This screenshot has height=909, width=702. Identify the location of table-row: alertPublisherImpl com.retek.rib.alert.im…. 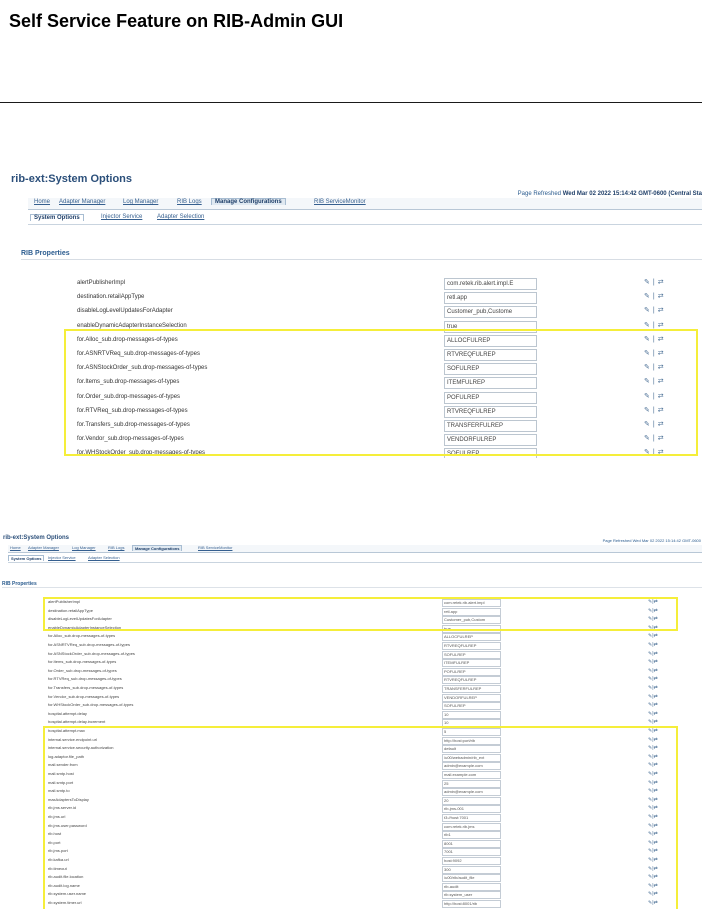
(355, 284).